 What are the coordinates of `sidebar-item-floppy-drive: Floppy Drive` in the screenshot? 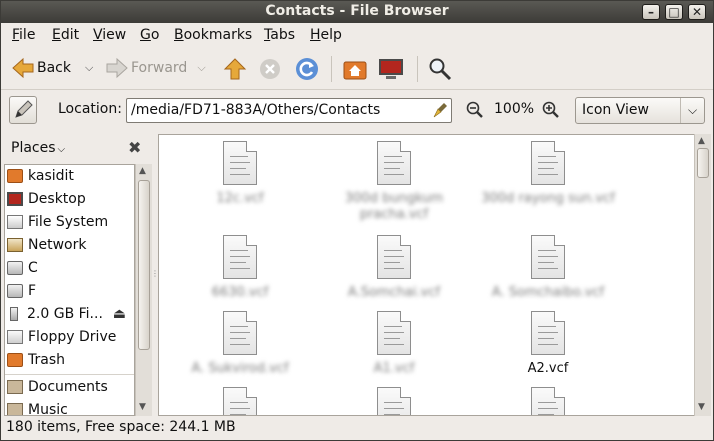 It's located at (69, 337).